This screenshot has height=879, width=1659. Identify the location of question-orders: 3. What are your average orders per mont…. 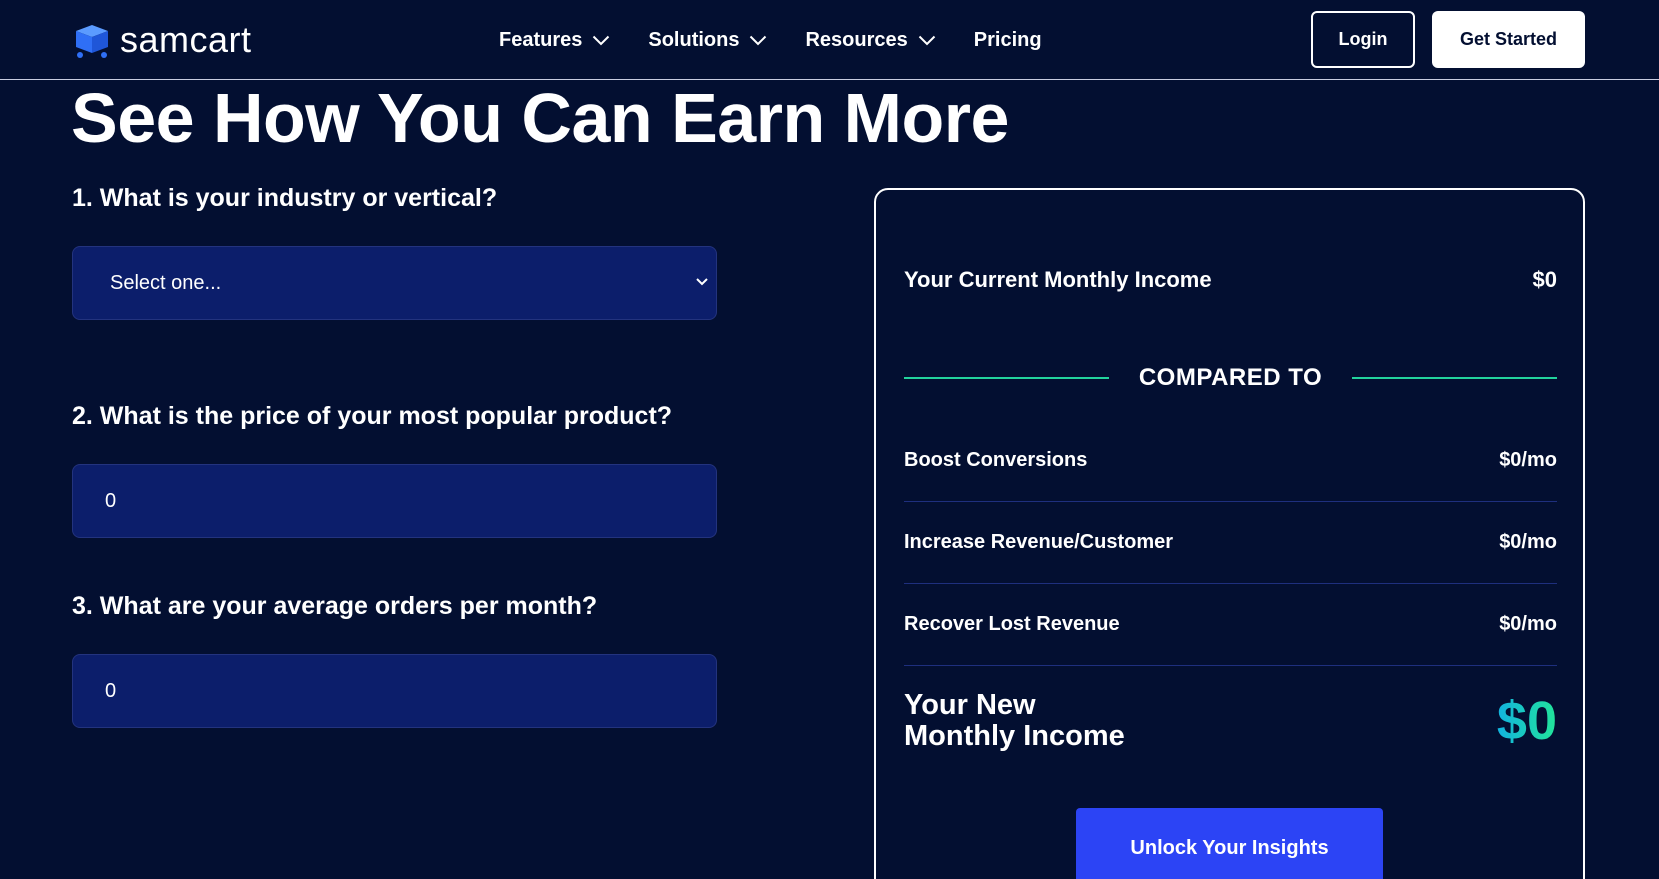
(335, 606).